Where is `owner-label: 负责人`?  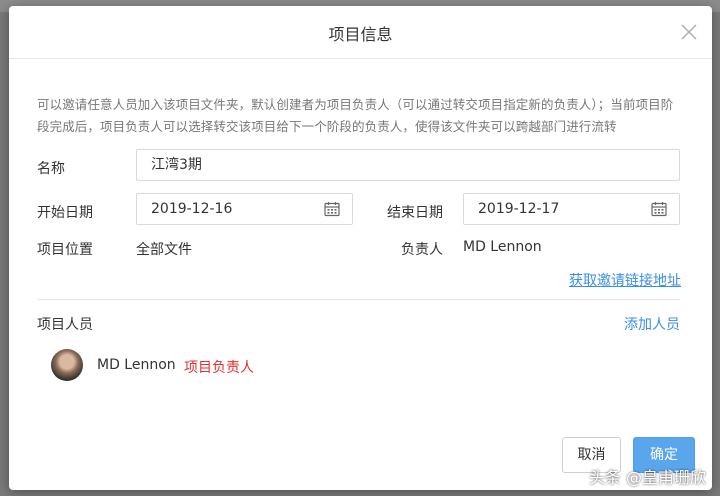
owner-label: 负责人 is located at coordinates (422, 250).